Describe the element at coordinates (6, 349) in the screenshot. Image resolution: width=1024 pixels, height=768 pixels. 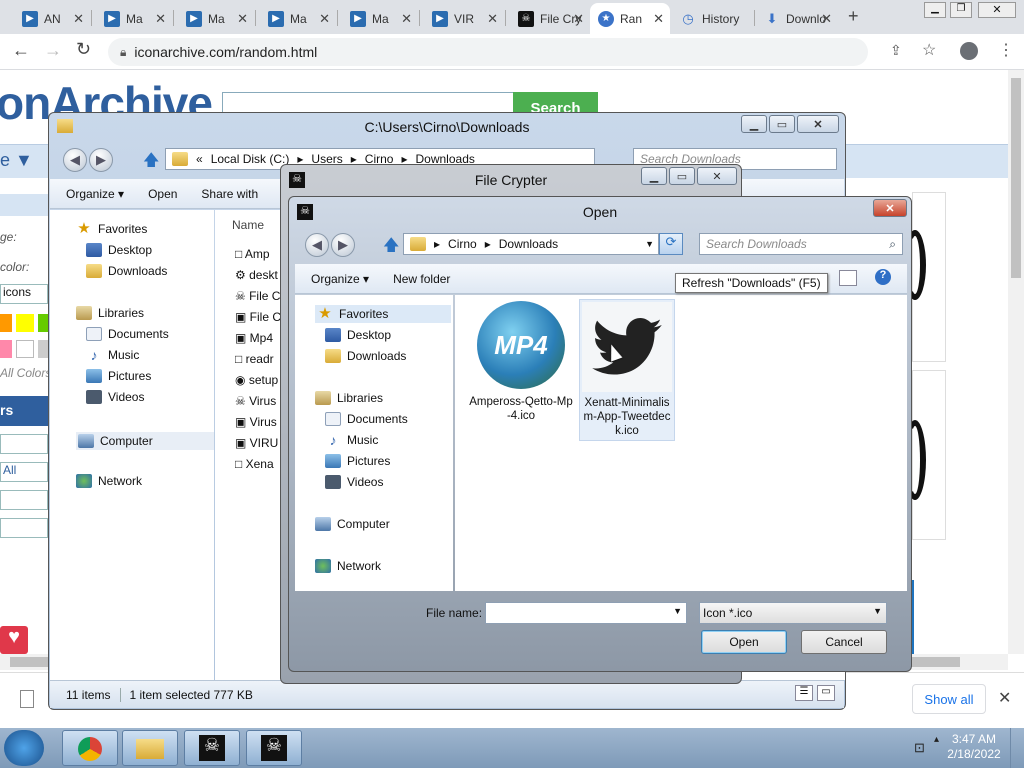
I see `color-swatch-pink` at that location.